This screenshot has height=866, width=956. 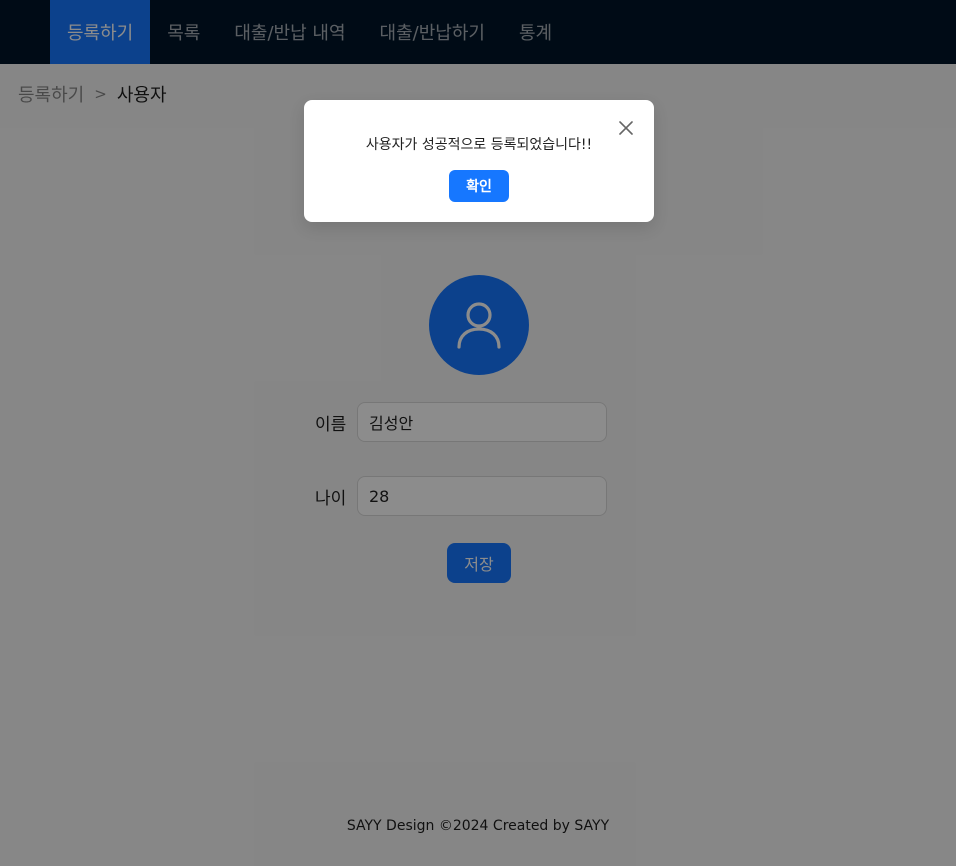 What do you see at coordinates (479, 145) in the screenshot?
I see `modal-message: 사용자가 성공적으로 등록되었습니다!!` at bounding box center [479, 145].